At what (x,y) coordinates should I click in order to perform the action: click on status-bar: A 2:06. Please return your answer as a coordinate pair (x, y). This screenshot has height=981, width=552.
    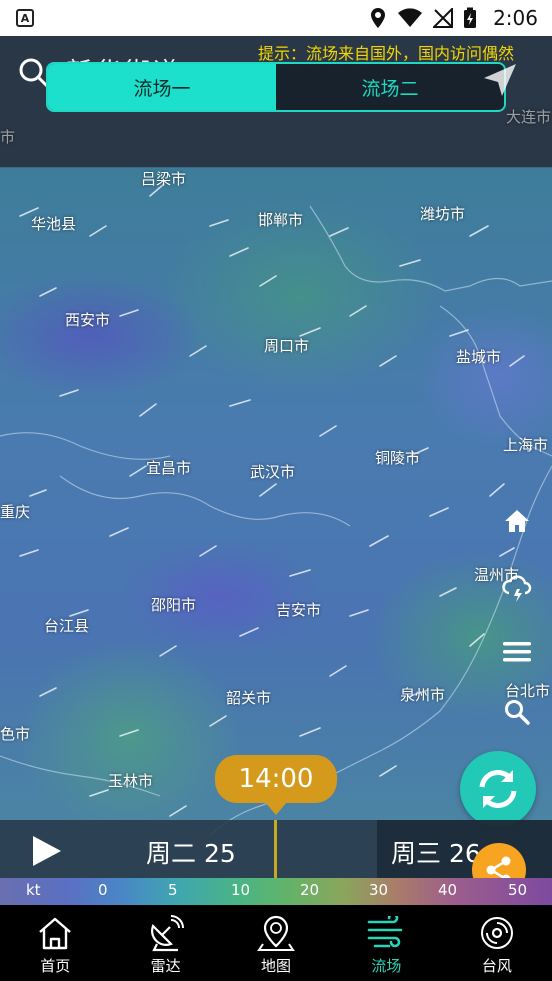
    Looking at the image, I should click on (276, 18).